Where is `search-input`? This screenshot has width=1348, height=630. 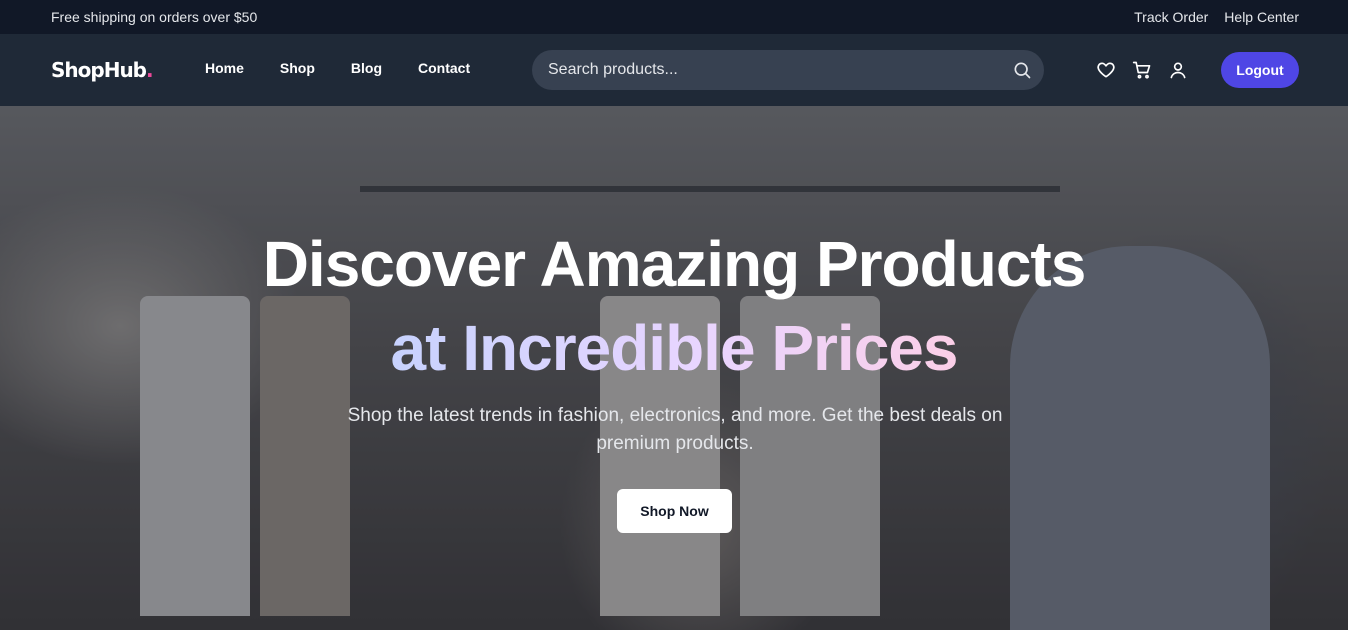
search-input is located at coordinates (780, 70).